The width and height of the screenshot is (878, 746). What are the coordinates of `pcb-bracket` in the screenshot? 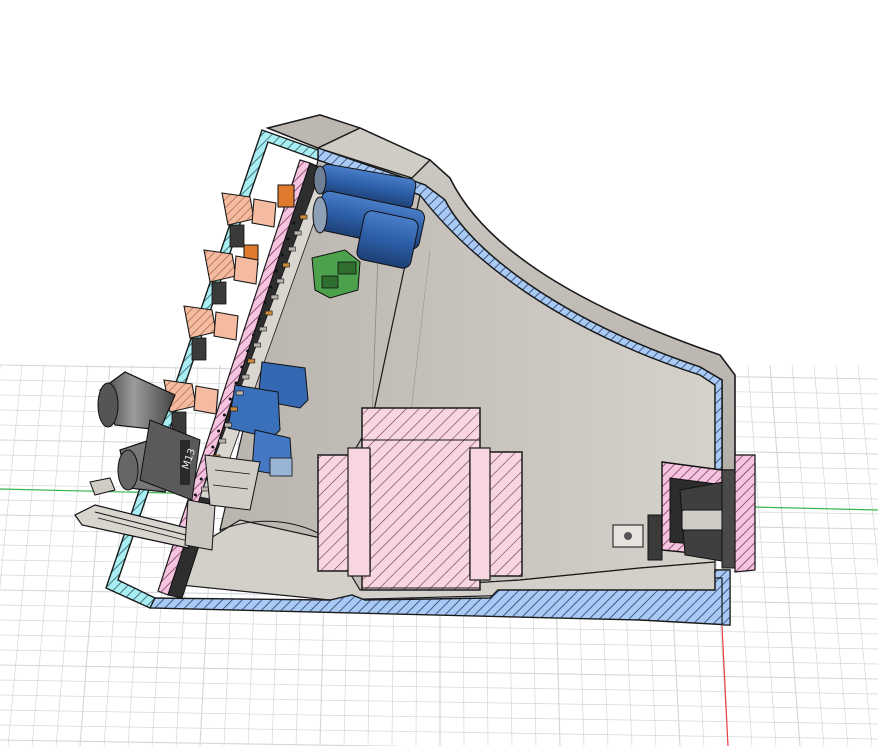 It's located at (232, 482).